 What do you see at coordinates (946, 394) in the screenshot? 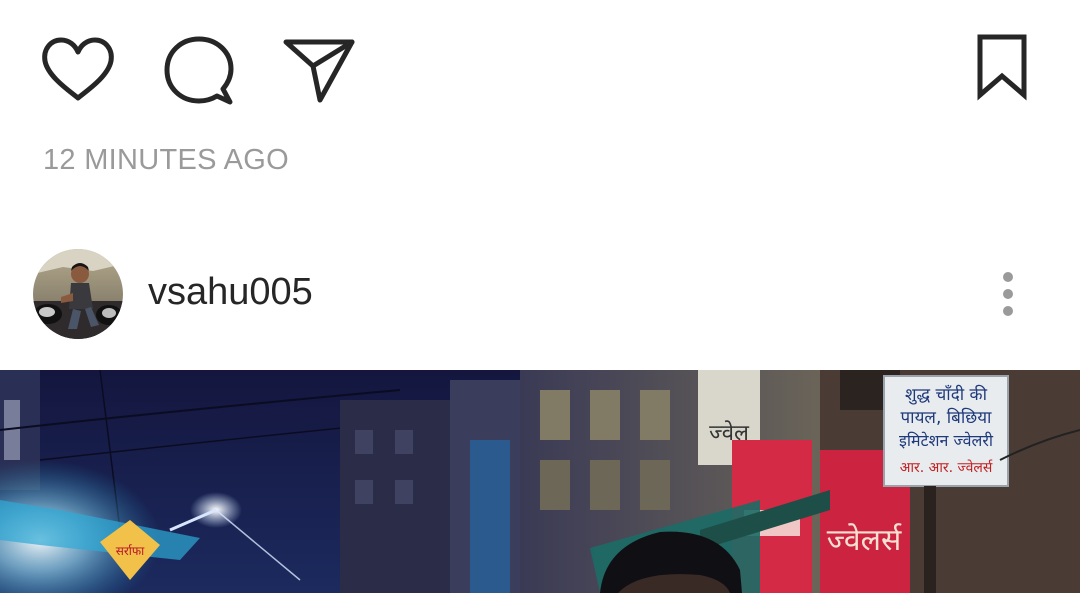
I see `signboard-line-1: शुद्ध चाँदी की` at bounding box center [946, 394].